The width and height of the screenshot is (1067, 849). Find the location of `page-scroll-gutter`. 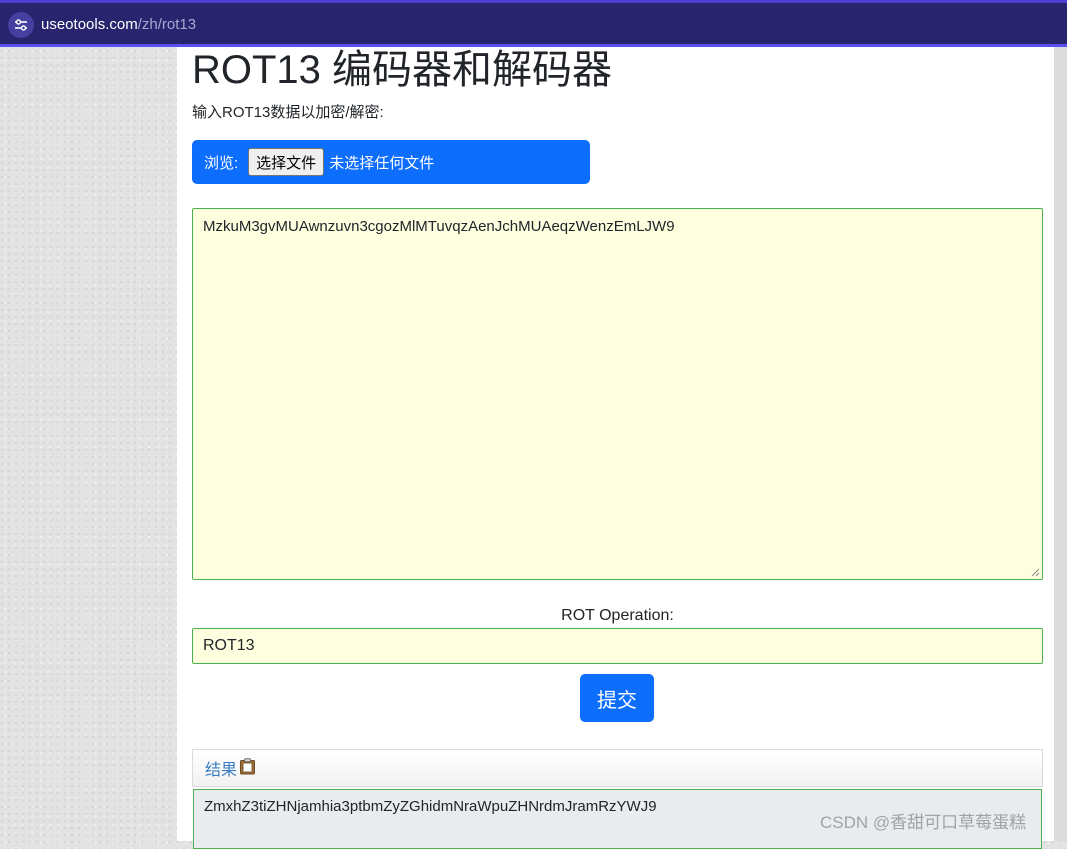

page-scroll-gutter is located at coordinates (1060, 444).